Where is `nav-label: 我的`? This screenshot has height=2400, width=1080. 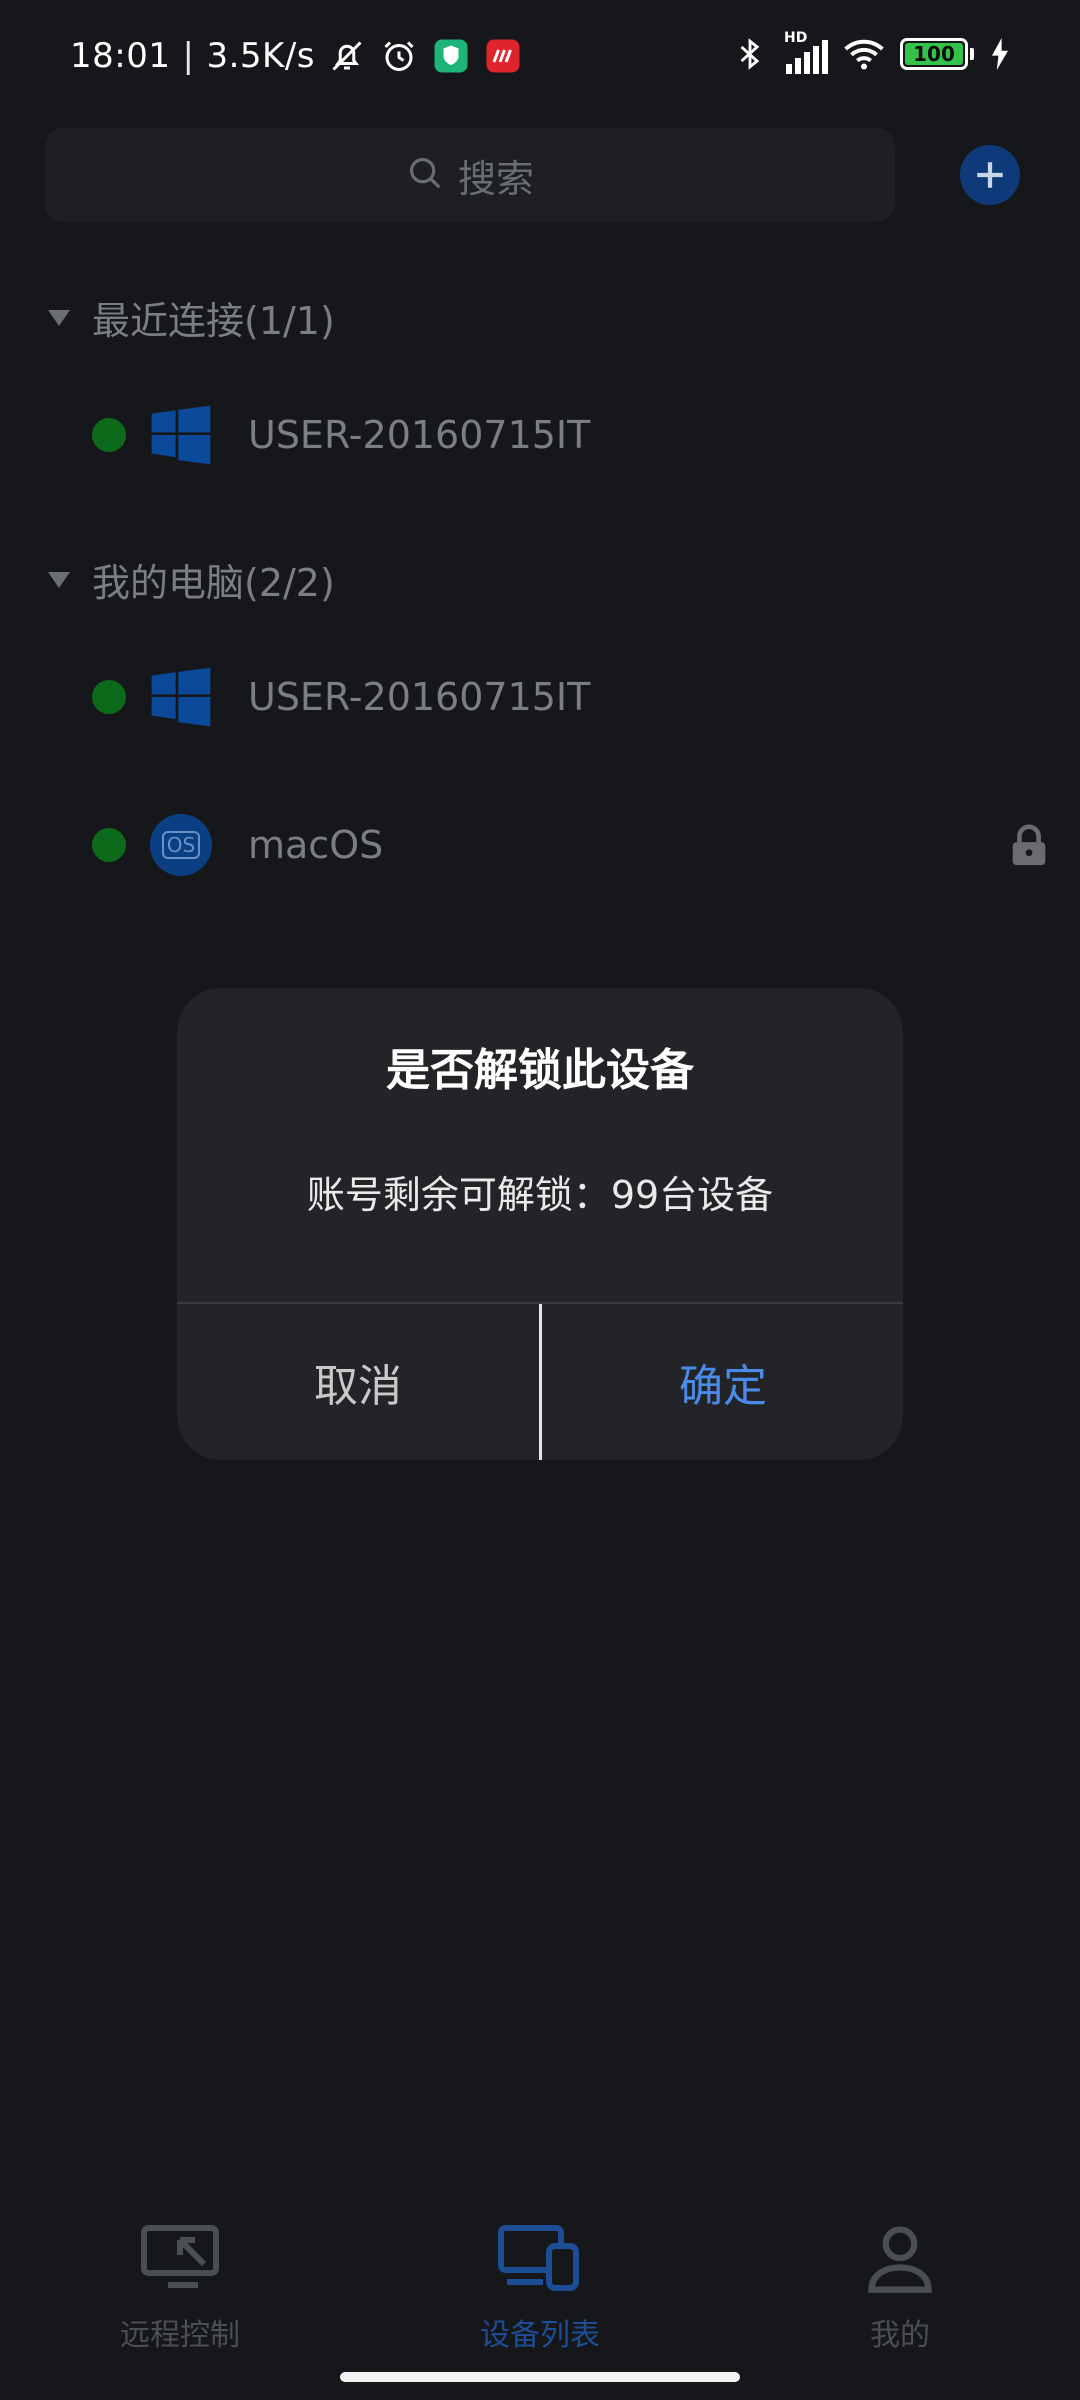
nav-label: 我的 is located at coordinates (900, 2335).